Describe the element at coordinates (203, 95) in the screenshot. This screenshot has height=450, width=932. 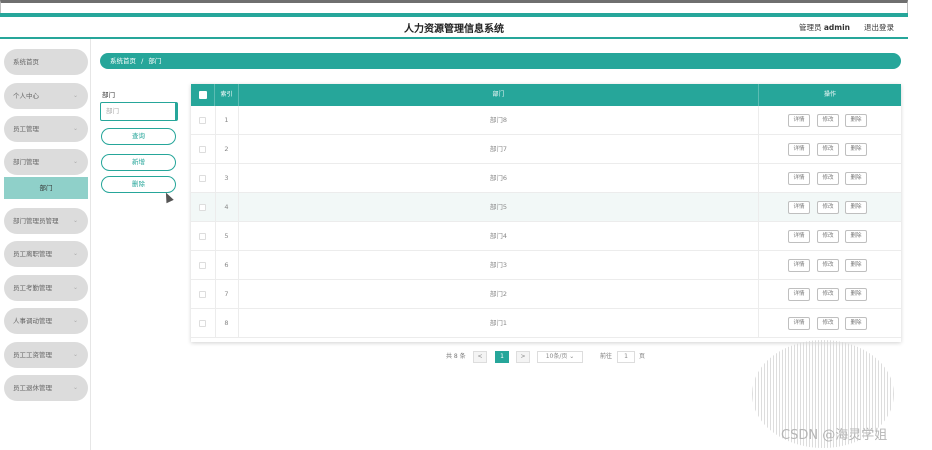
I see `select-all-checkbox` at that location.